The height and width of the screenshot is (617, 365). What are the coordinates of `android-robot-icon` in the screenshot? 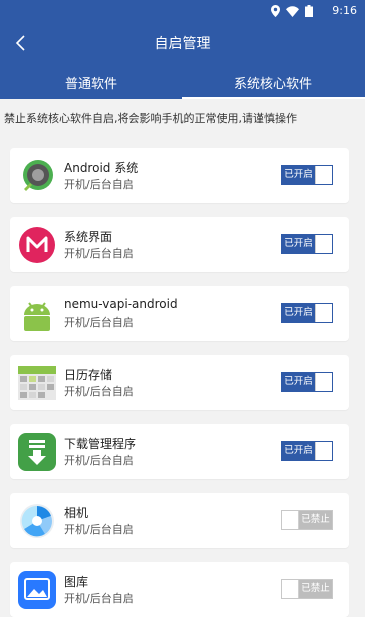 It's located at (37, 316).